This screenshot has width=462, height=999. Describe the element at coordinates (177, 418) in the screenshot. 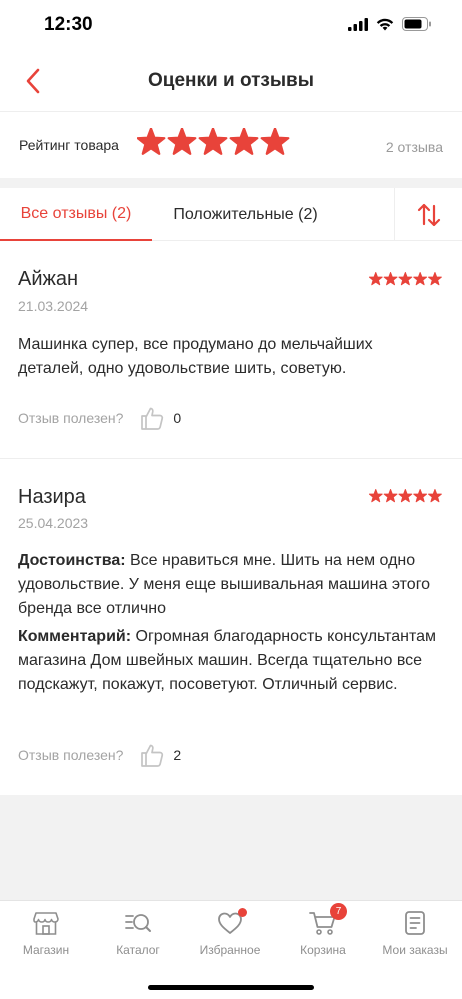

I see `like-count: 0` at that location.